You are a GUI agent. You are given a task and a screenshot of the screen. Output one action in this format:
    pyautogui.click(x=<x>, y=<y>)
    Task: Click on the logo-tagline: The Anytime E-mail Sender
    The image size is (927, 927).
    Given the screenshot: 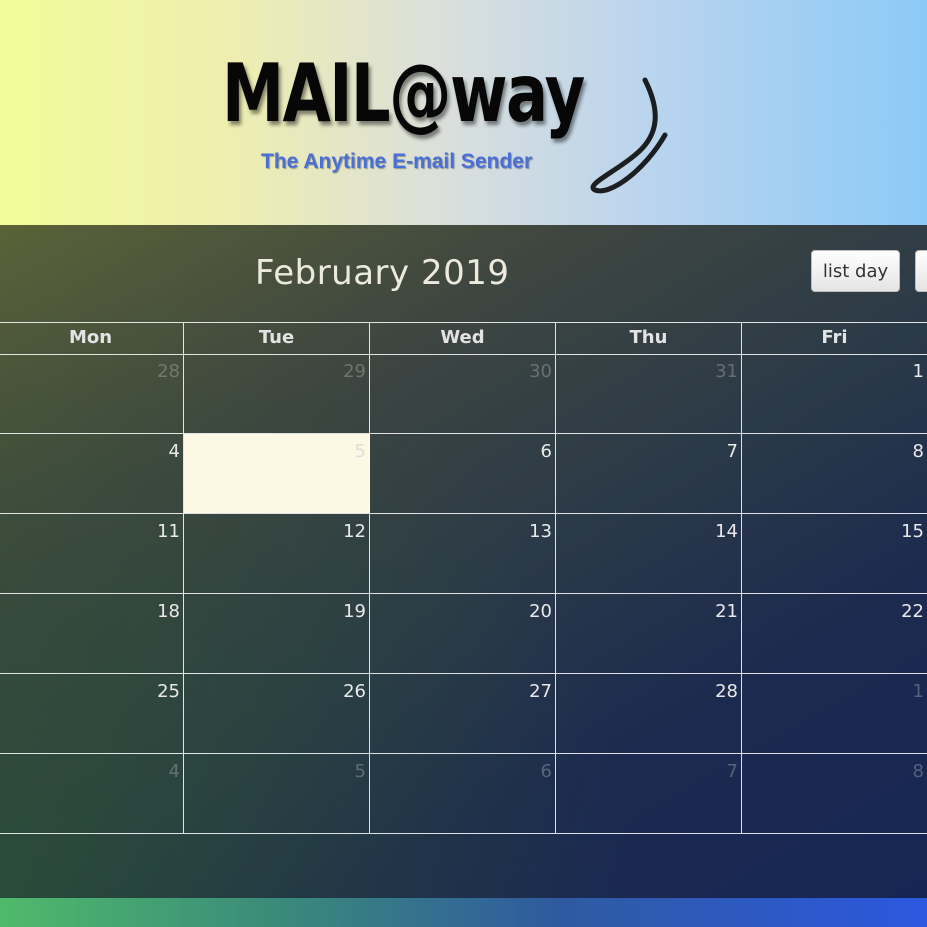 What is the action you would take?
    pyautogui.click(x=397, y=161)
    